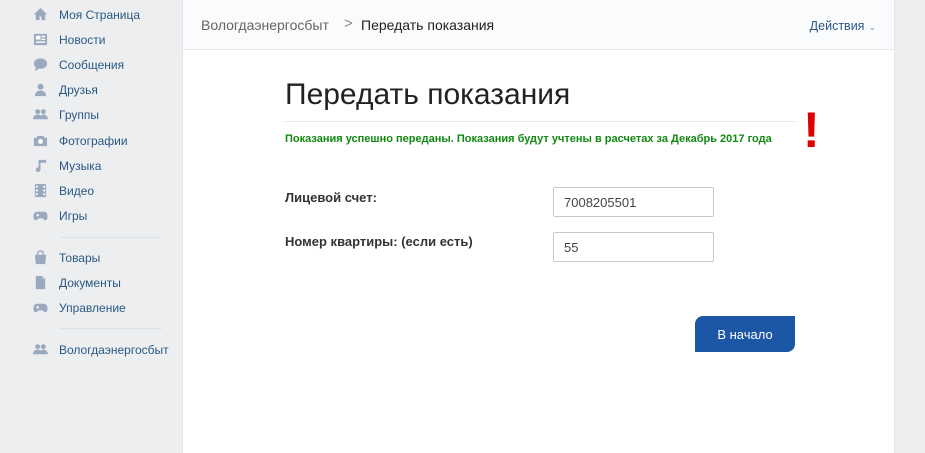 The image size is (925, 453). I want to click on music-note-icon, so click(40, 166).